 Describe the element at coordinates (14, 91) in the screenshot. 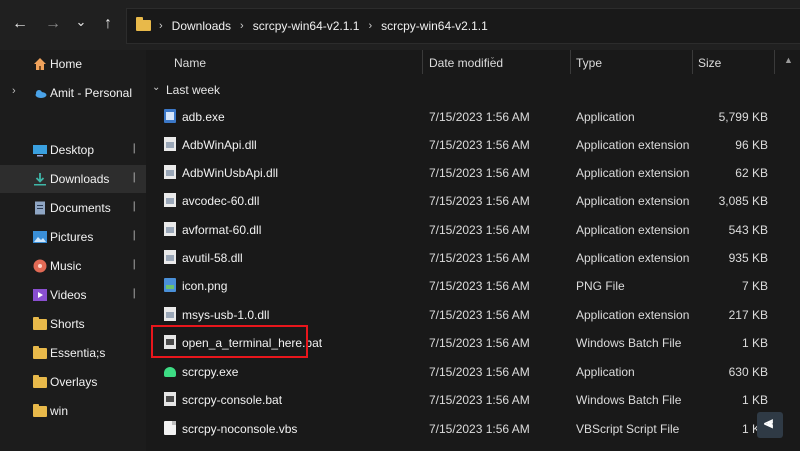

I see `expand-chevron-icon: ›` at that location.